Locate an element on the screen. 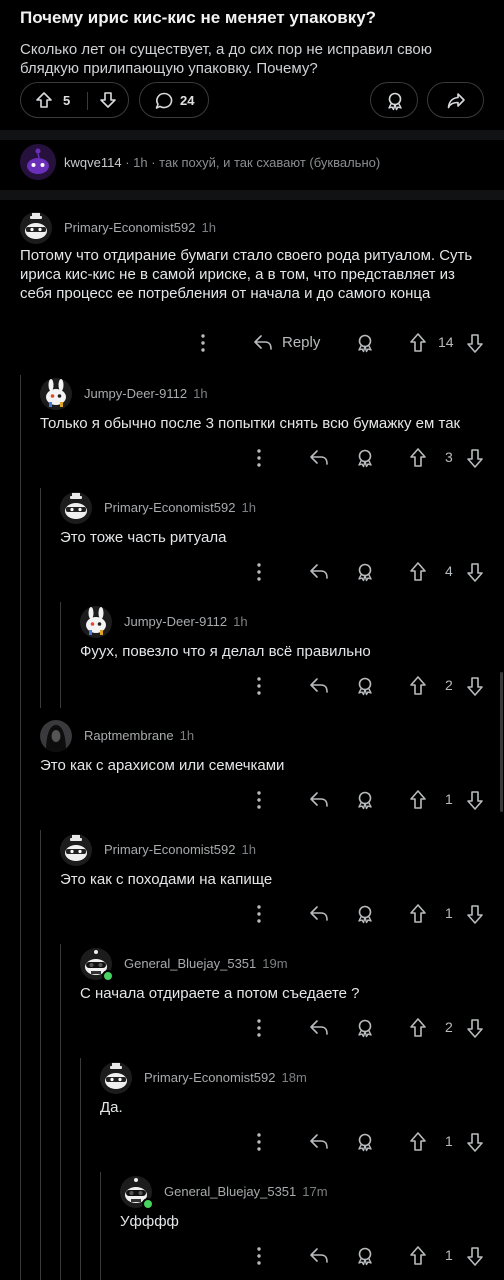 This screenshot has height=1280, width=504. snoo-avatar-icon is located at coordinates (38, 162).